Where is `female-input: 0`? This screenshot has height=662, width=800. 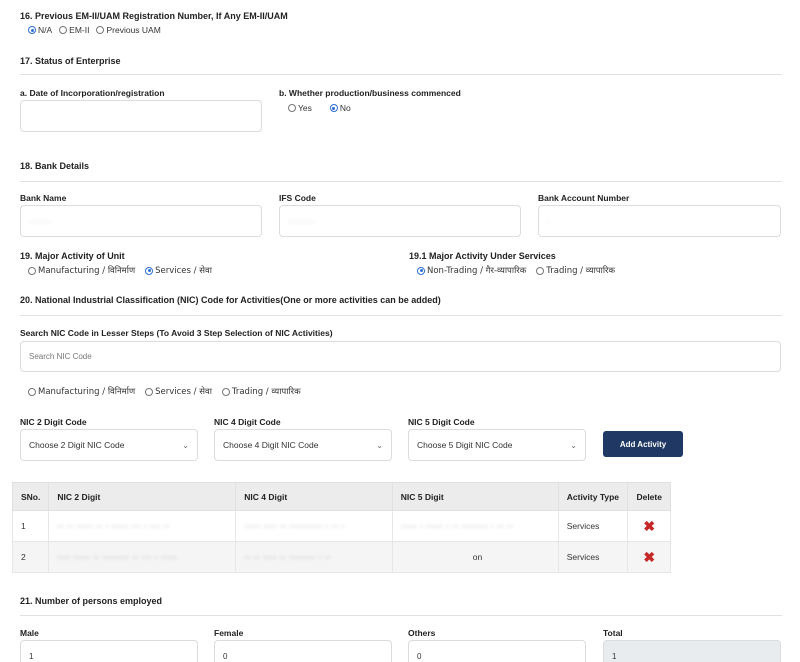 female-input: 0 is located at coordinates (303, 651).